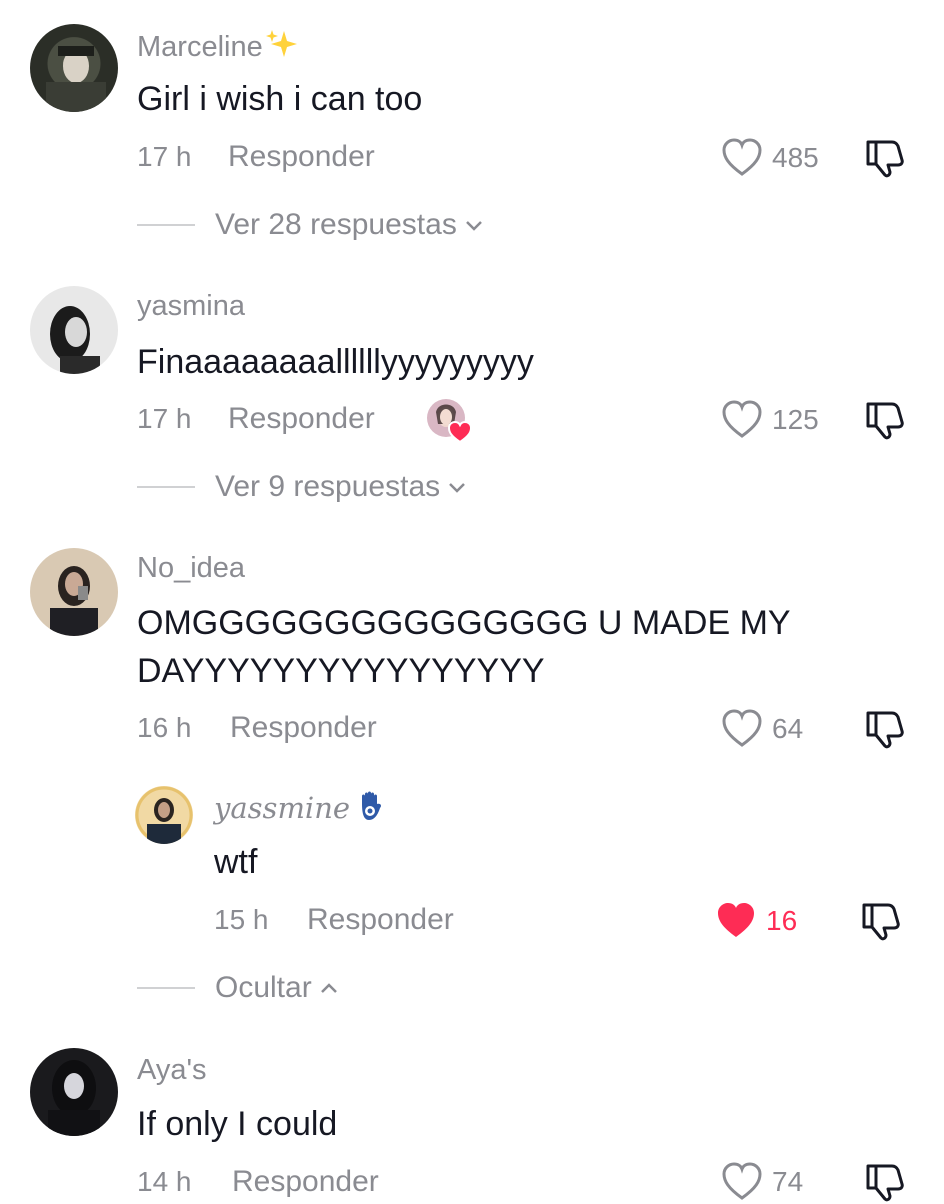 The image size is (944, 1204). I want to click on chevron-up-icon, so click(328, 988).